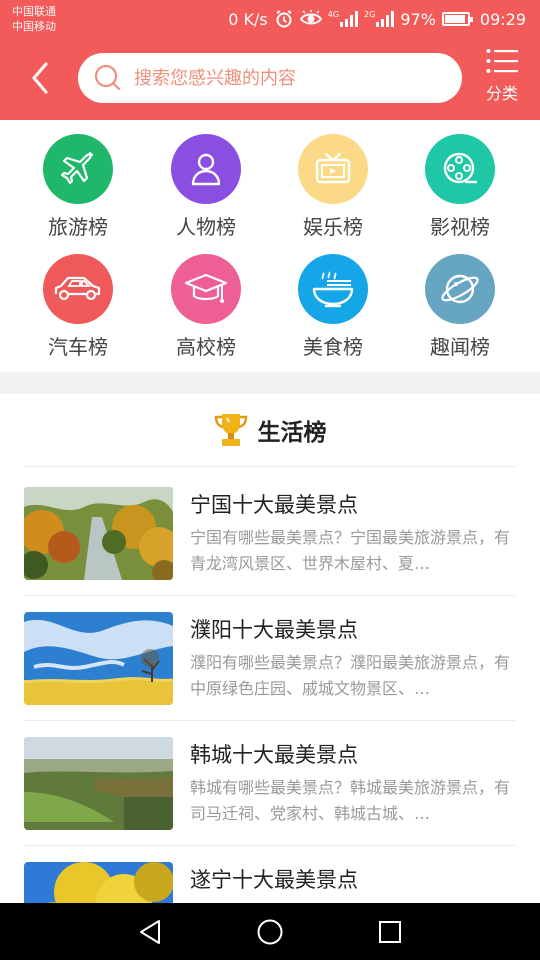  Describe the element at coordinates (333, 14) in the screenshot. I see `signal-1-label: 4G` at that location.